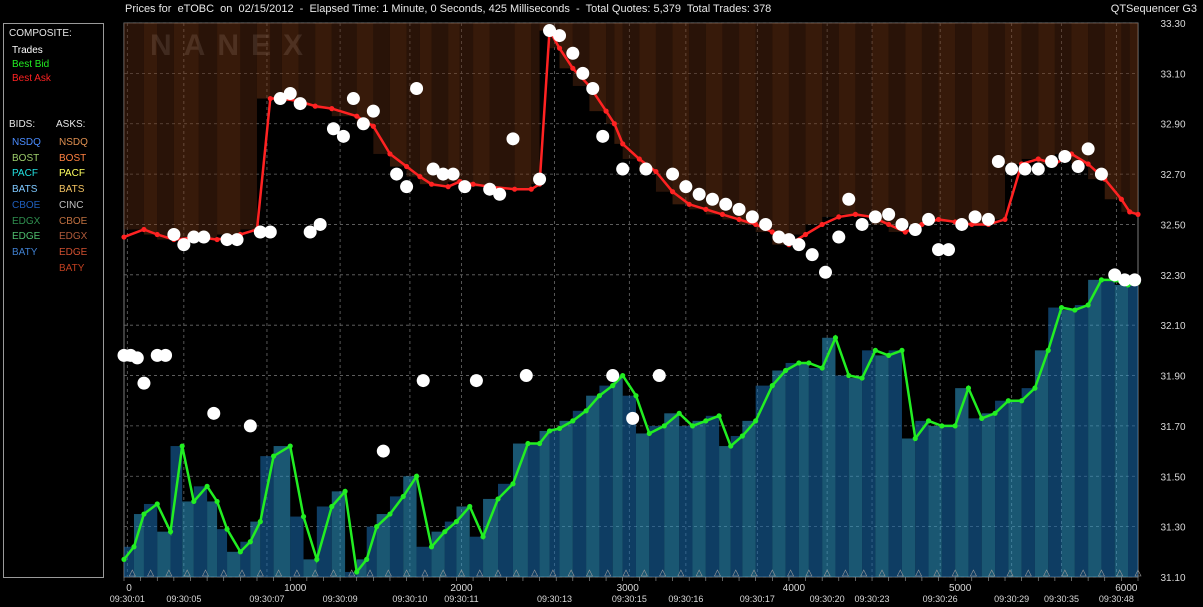 The image size is (1203, 607). I want to click on time-label: 09:30:11, so click(461, 599).